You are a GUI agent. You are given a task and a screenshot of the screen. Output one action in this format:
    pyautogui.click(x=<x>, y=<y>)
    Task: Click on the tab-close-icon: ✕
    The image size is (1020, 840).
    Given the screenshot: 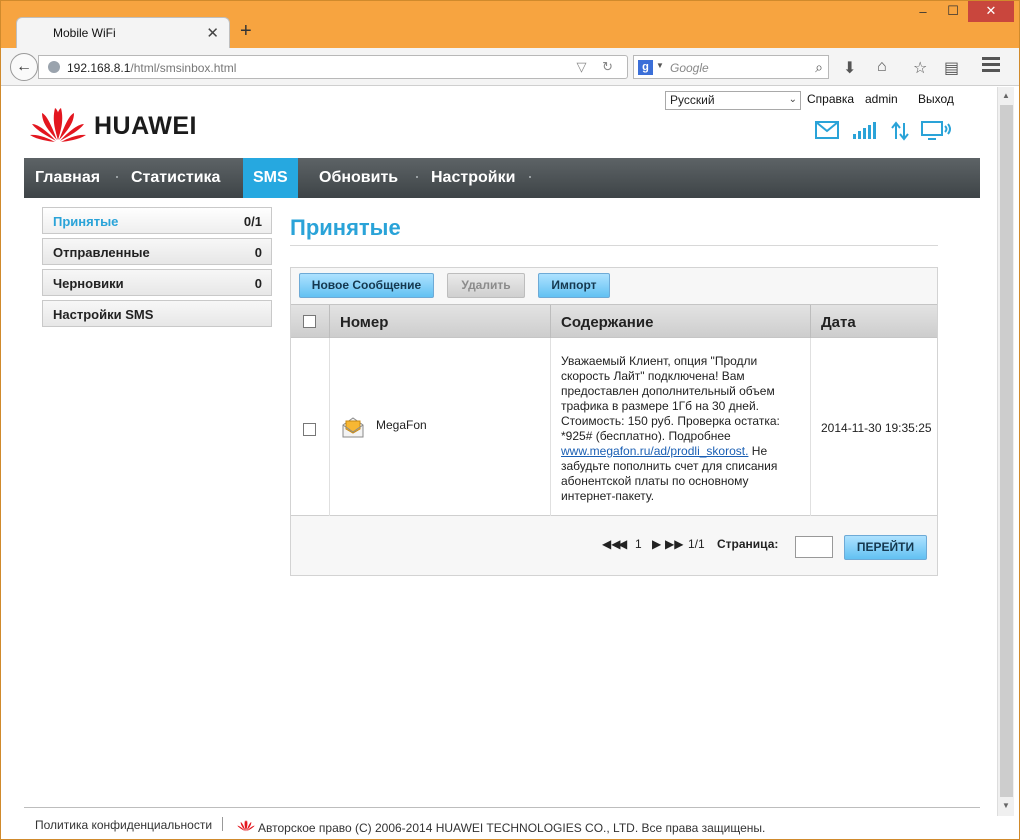 What is the action you would take?
    pyautogui.click(x=212, y=33)
    